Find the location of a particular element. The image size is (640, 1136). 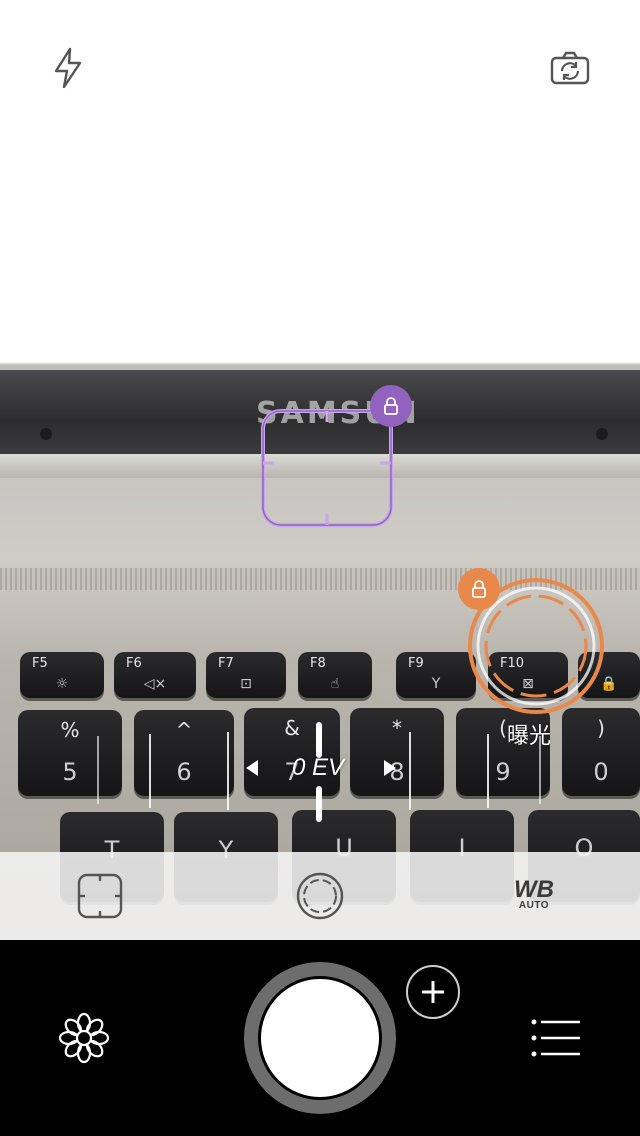

key-7: & 7 is located at coordinates (292, 752).